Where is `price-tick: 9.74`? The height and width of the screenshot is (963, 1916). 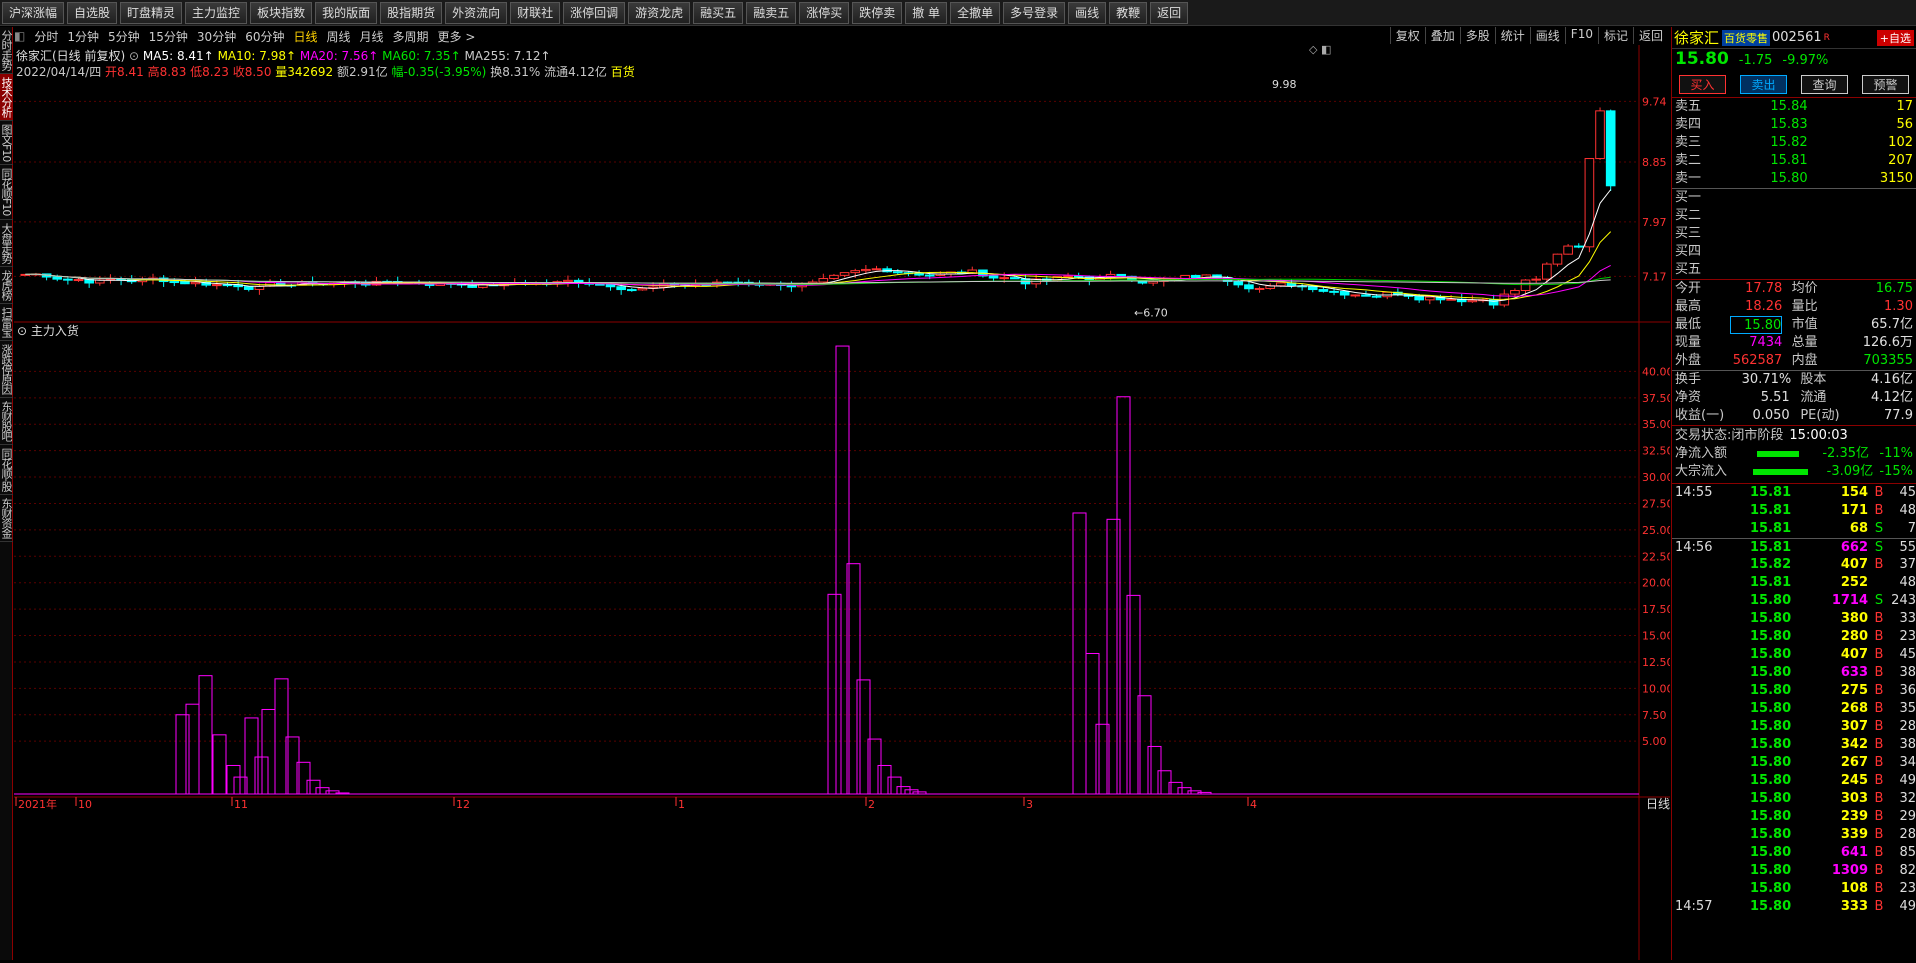
price-tick: 9.74 is located at coordinates (1654, 101).